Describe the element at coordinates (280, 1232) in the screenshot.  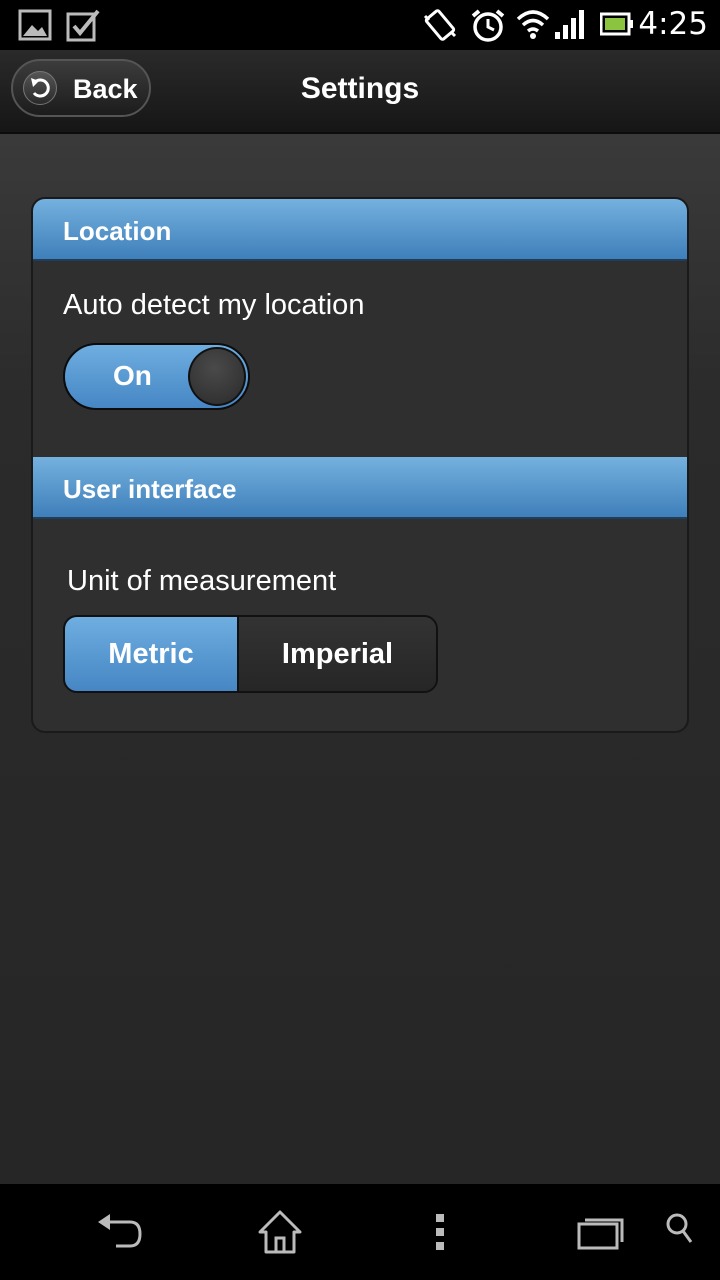
I see `home-icon` at that location.